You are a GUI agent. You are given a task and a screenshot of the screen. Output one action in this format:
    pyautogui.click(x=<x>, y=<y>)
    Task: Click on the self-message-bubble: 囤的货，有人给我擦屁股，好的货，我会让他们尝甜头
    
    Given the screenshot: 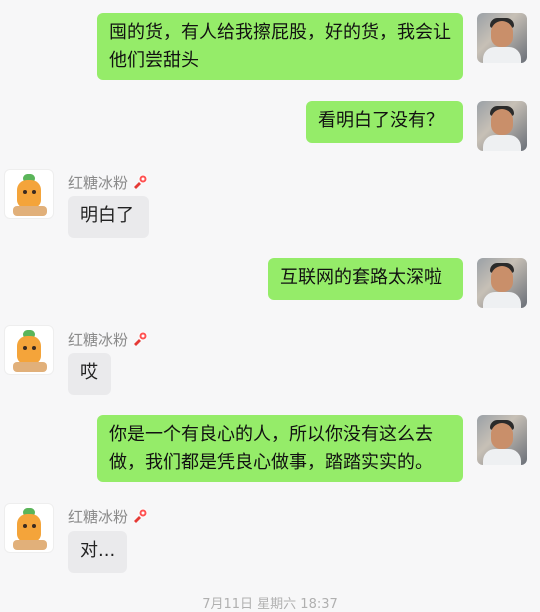 What is the action you would take?
    pyautogui.click(x=280, y=46)
    